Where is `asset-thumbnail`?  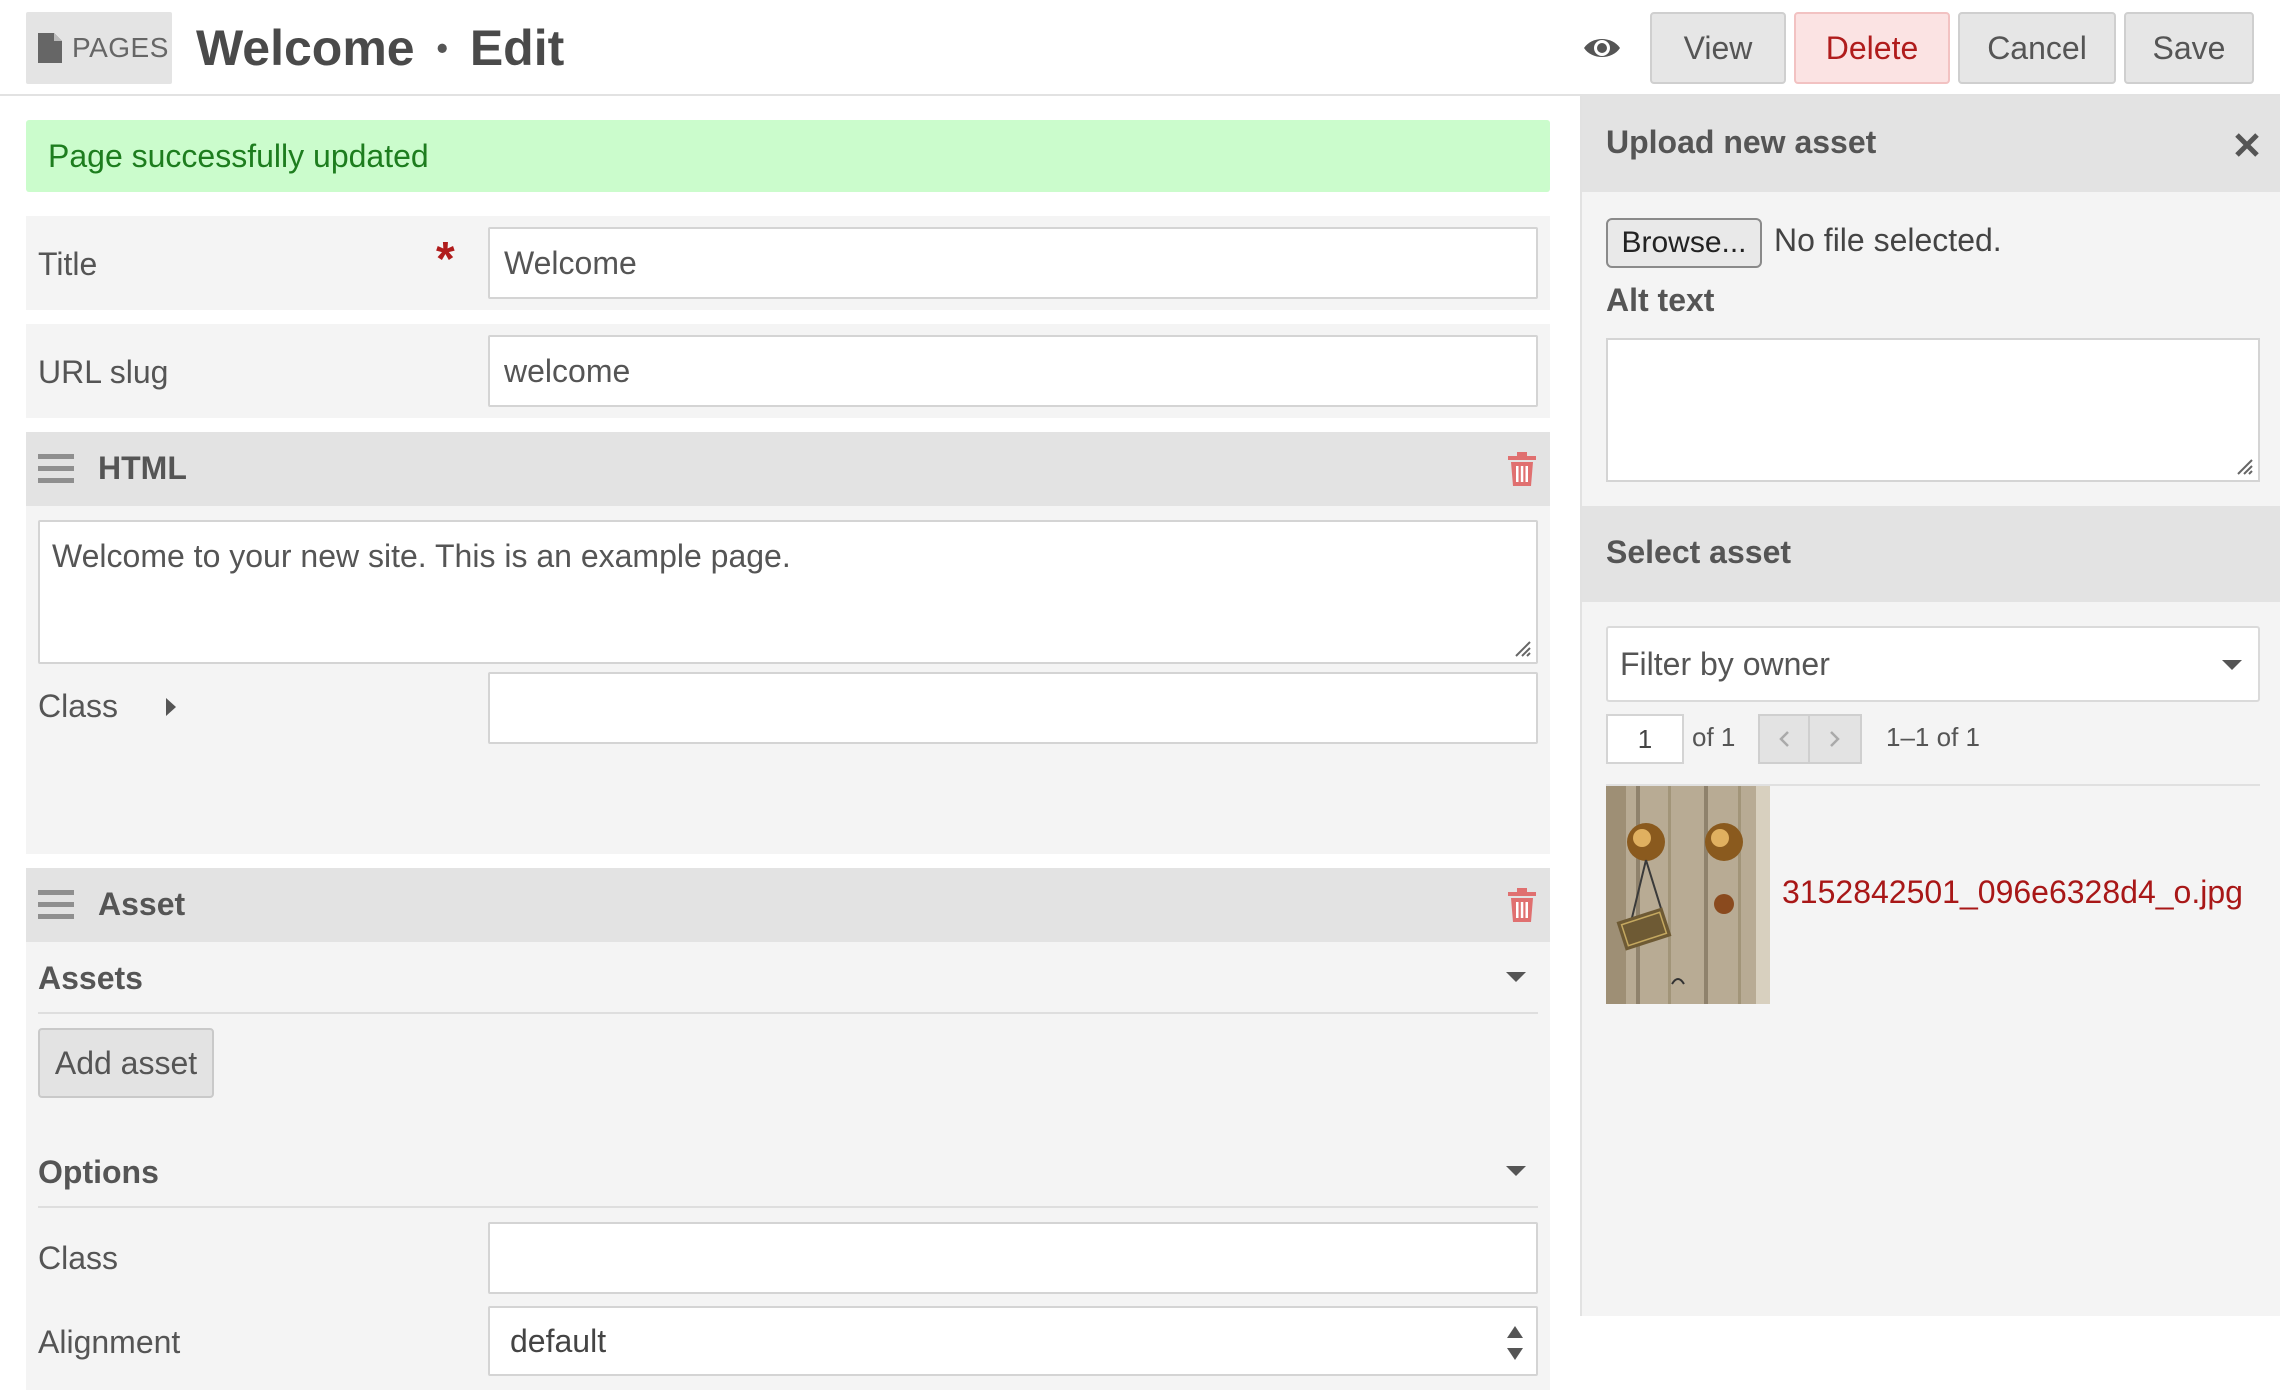 asset-thumbnail is located at coordinates (1688, 895).